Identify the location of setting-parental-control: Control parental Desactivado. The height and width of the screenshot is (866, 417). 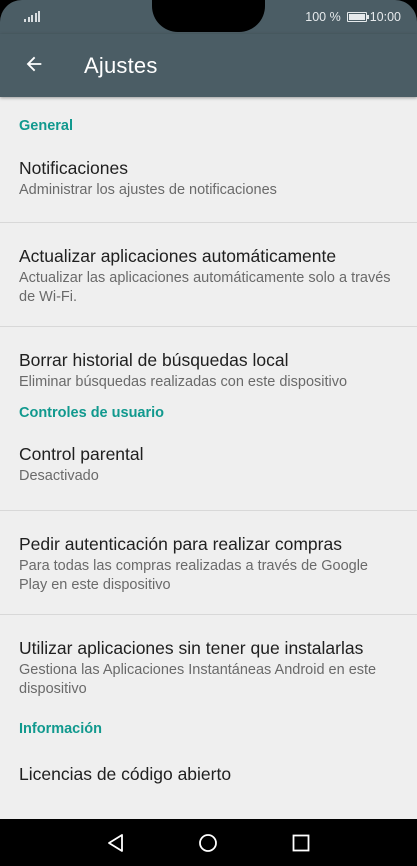
(208, 471).